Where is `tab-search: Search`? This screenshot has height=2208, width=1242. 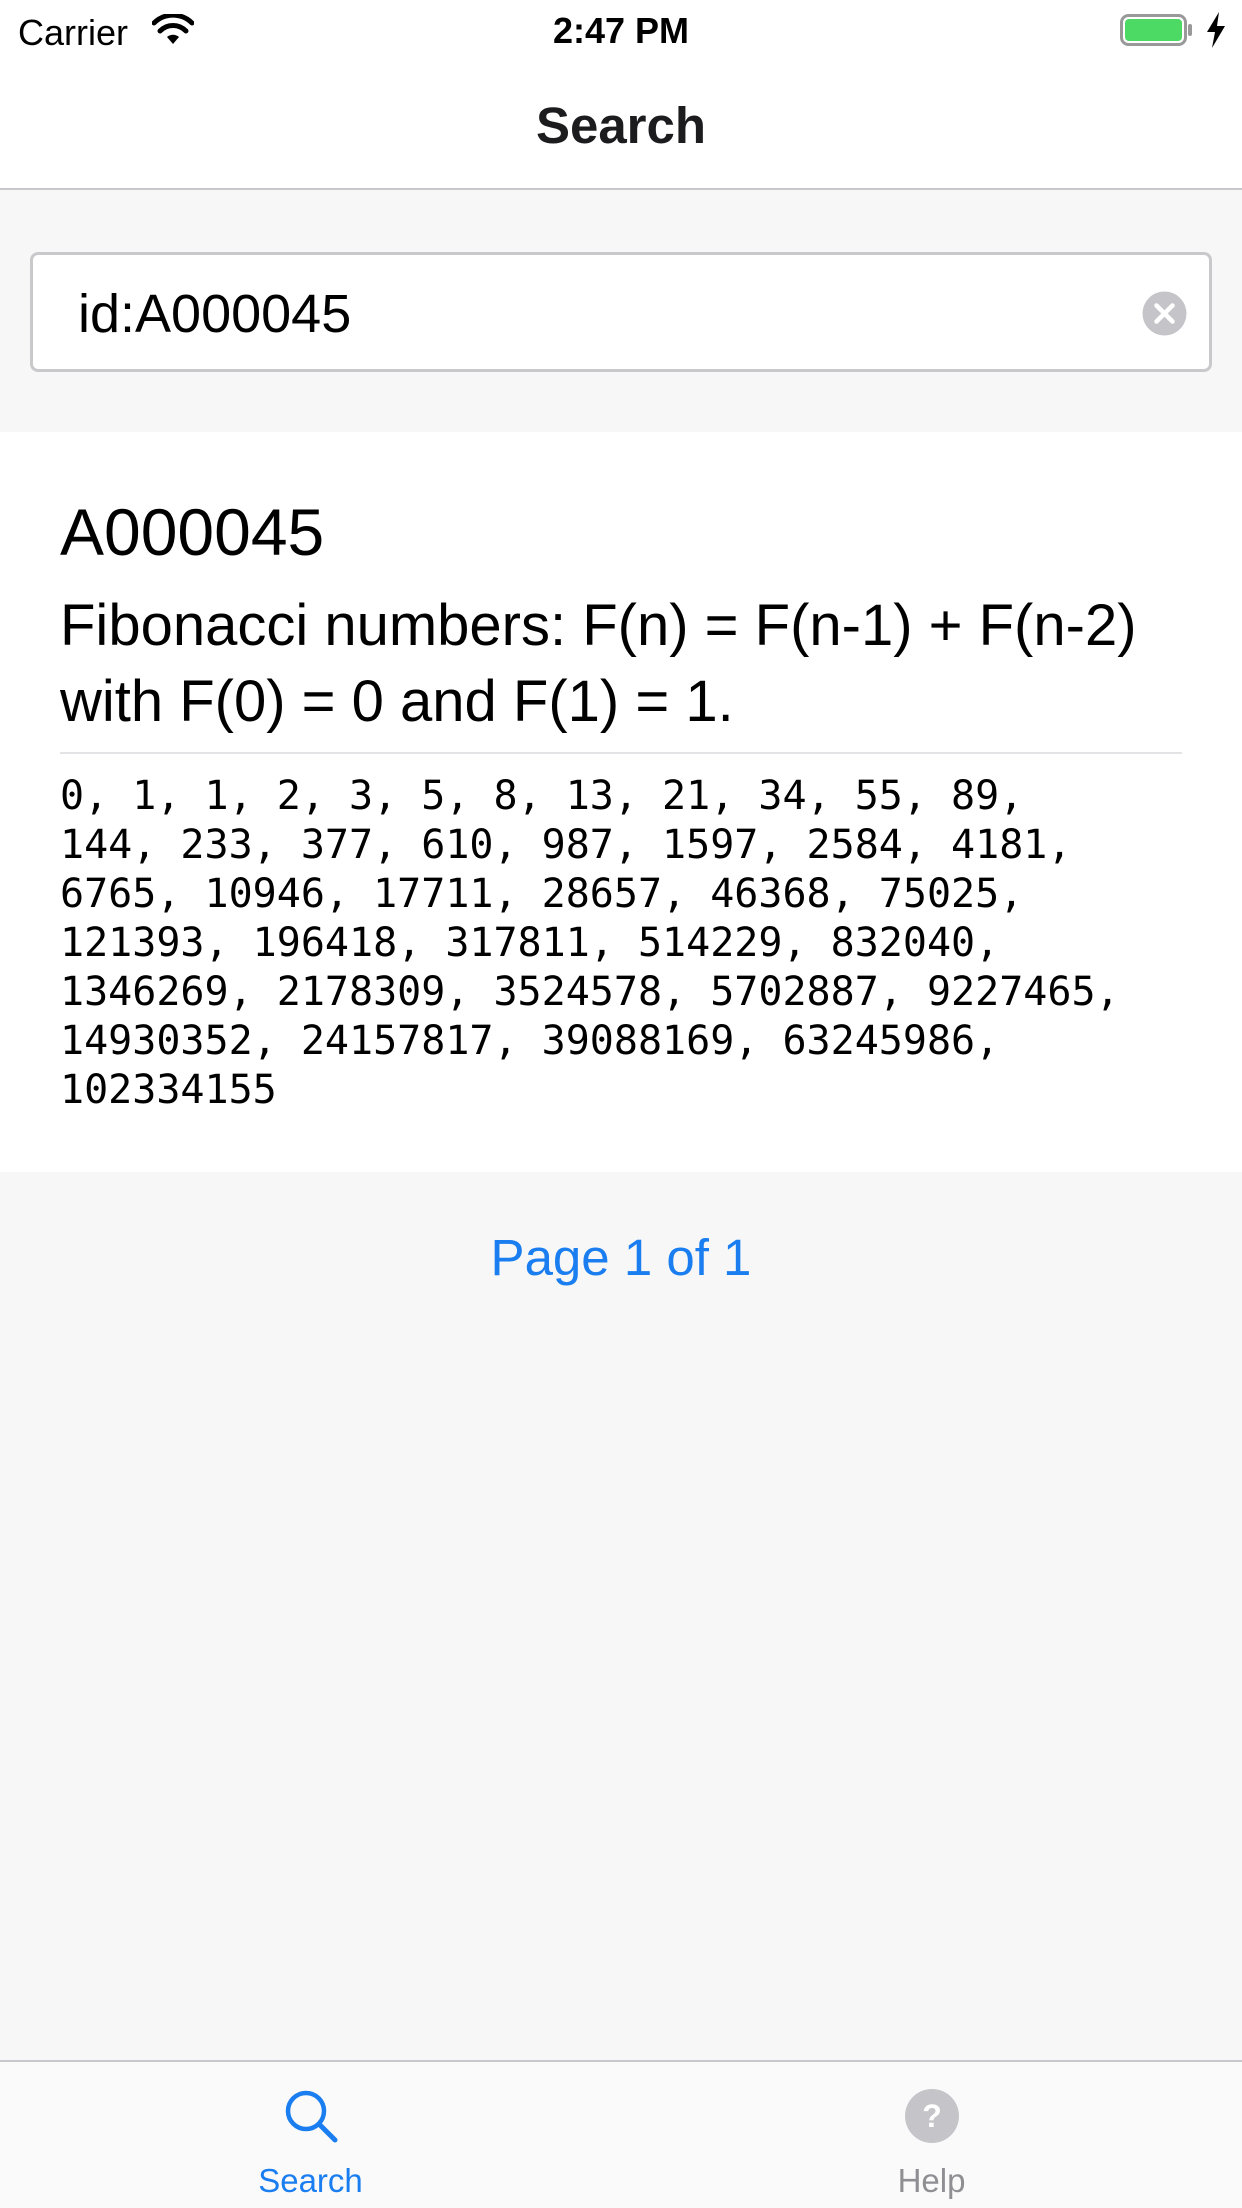 tab-search: Search is located at coordinates (310, 2135).